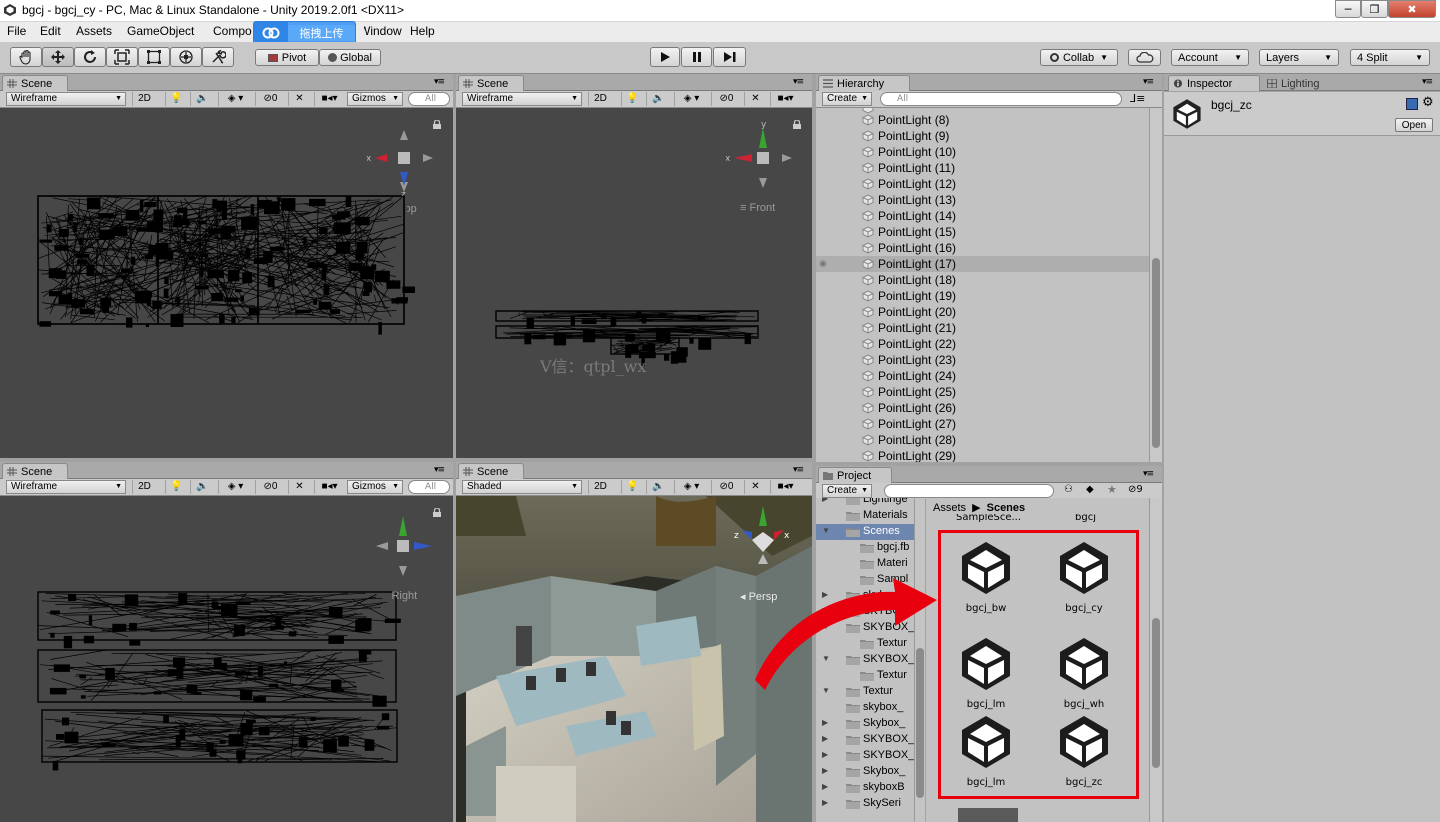 The image size is (1440, 822). Describe the element at coordinates (1112, 489) in the screenshot. I see `favorite-star-icon: ★` at that location.